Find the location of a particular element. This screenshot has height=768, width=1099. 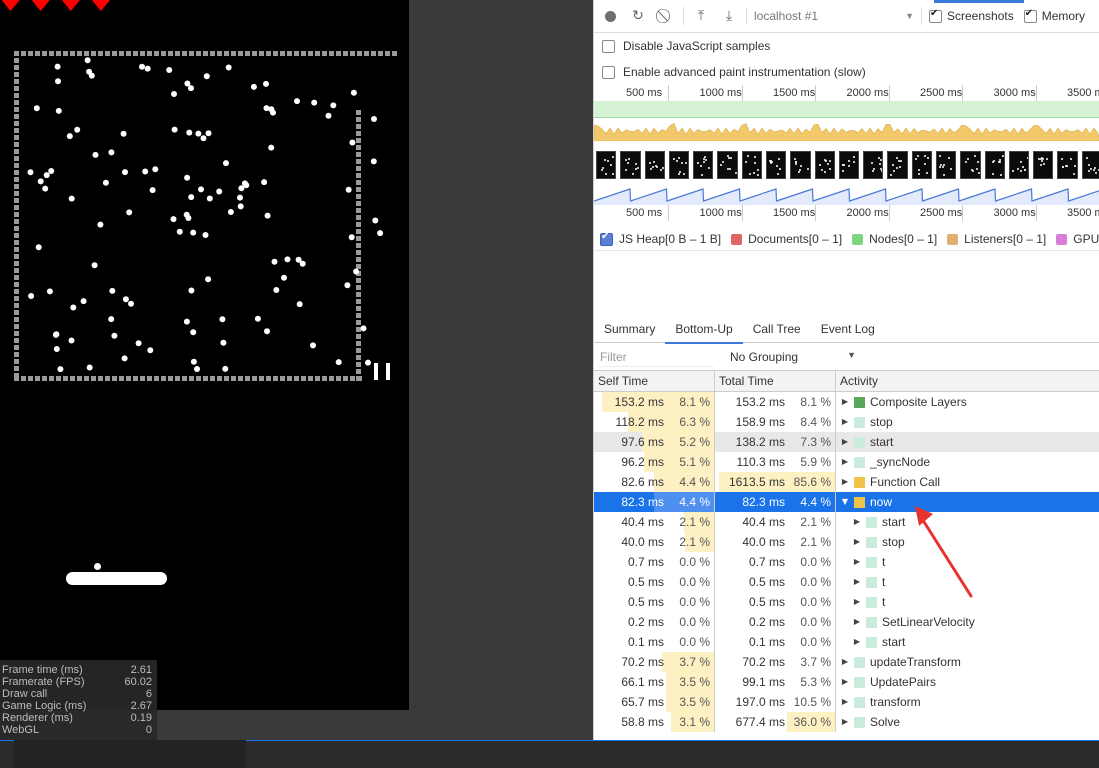

total-time-header: Total Time is located at coordinates (775, 381).